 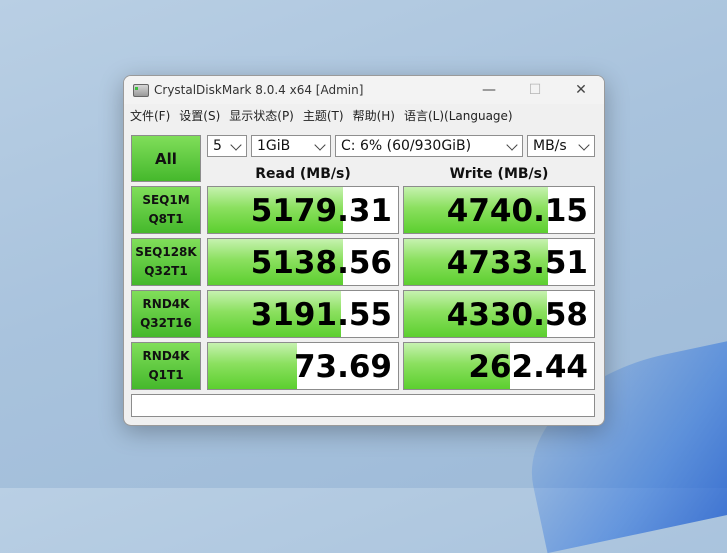 I want to click on result-cell-read: 5179.31, so click(x=303, y=210).